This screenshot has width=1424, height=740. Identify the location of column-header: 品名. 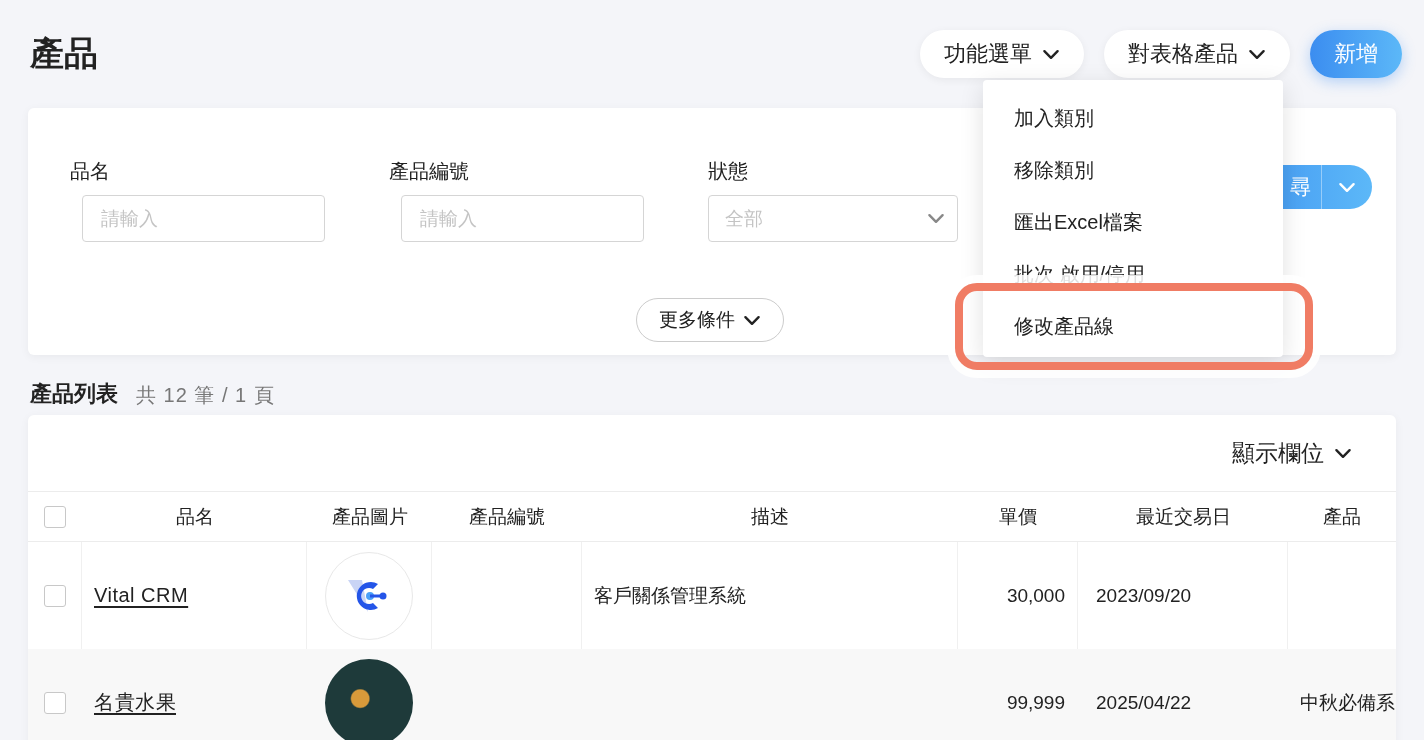
(194, 517).